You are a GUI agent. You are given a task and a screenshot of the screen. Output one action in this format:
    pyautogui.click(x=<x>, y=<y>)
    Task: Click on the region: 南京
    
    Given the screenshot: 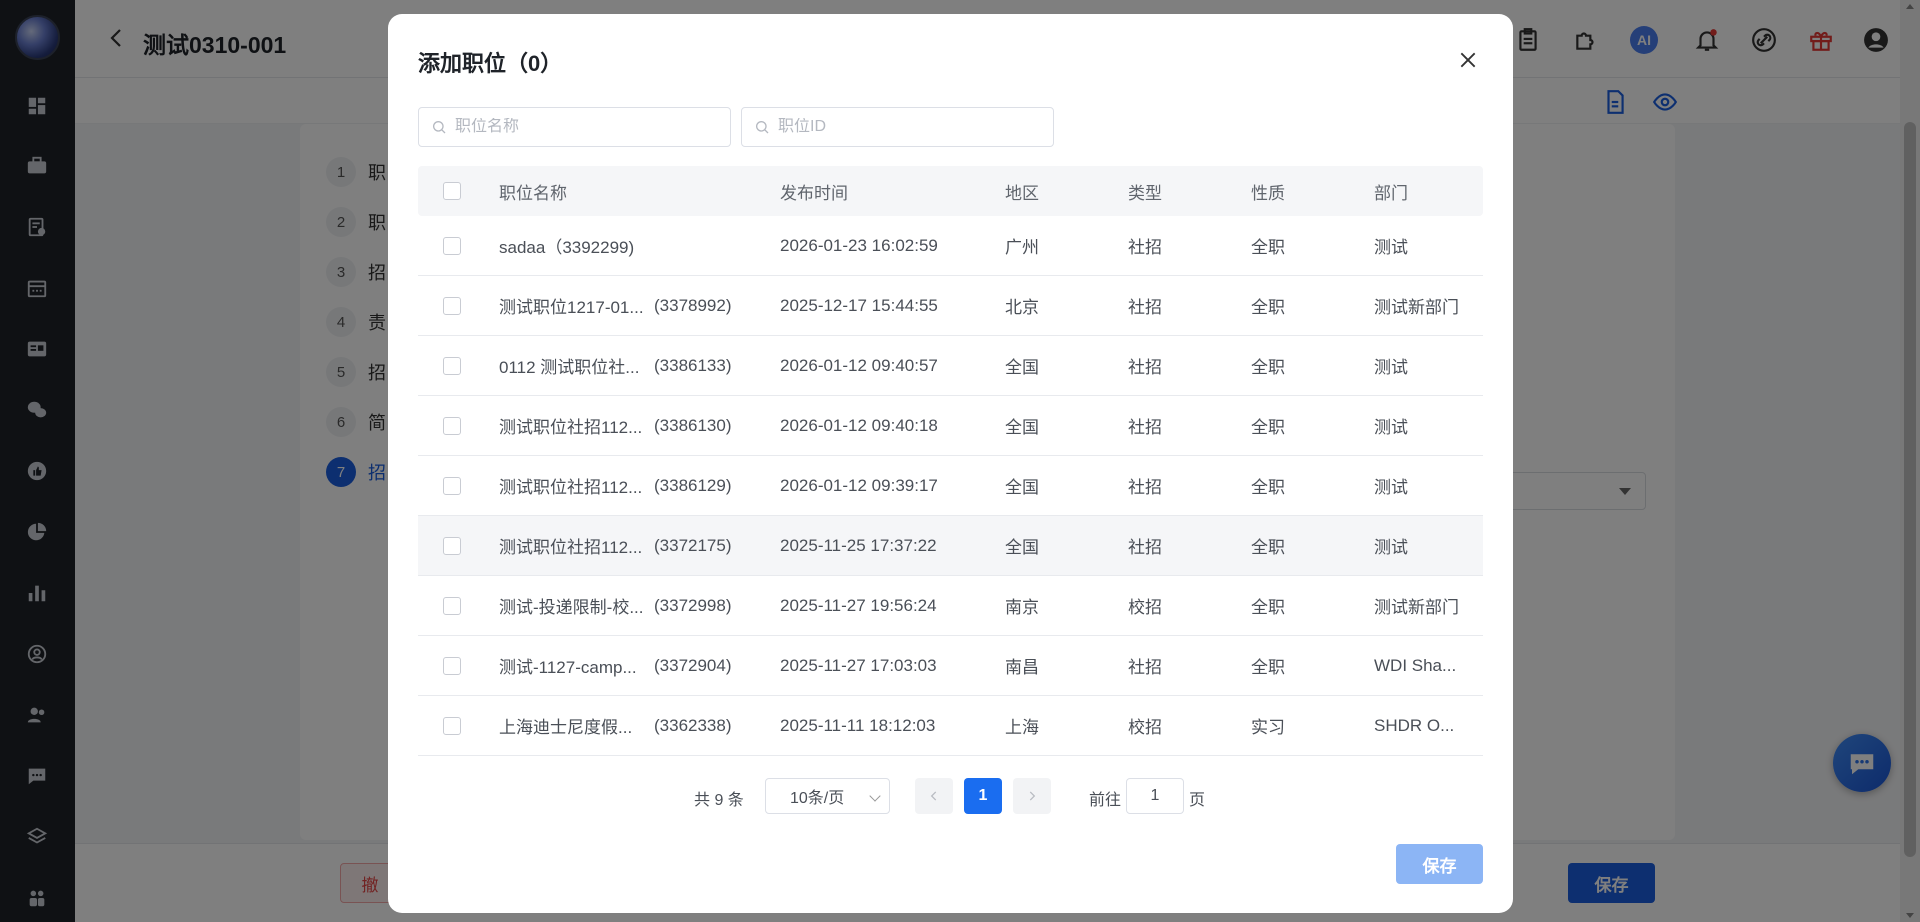 What is the action you would take?
    pyautogui.click(x=1022, y=607)
    